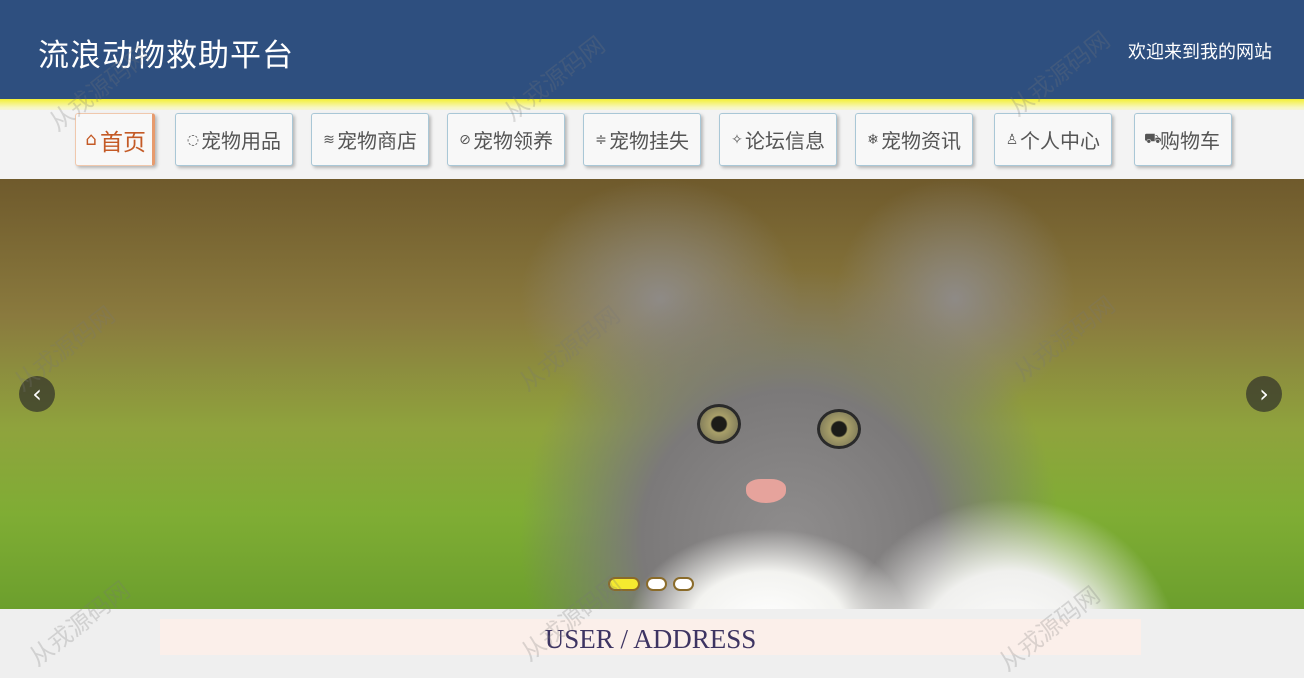  I want to click on nav-item-label: 宠物商店, so click(377, 141).